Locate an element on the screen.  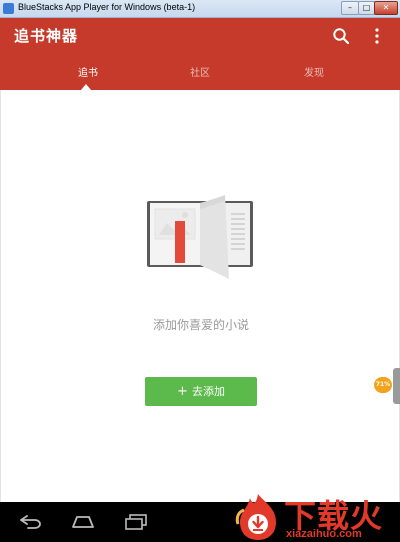
search-icon is located at coordinates (341, 36).